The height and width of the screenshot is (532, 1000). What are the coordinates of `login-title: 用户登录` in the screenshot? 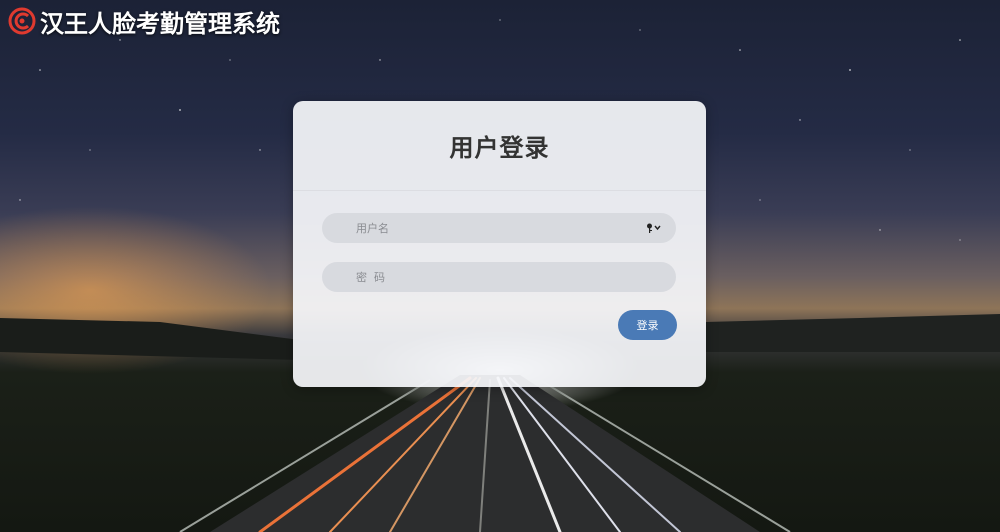 It's located at (499, 148).